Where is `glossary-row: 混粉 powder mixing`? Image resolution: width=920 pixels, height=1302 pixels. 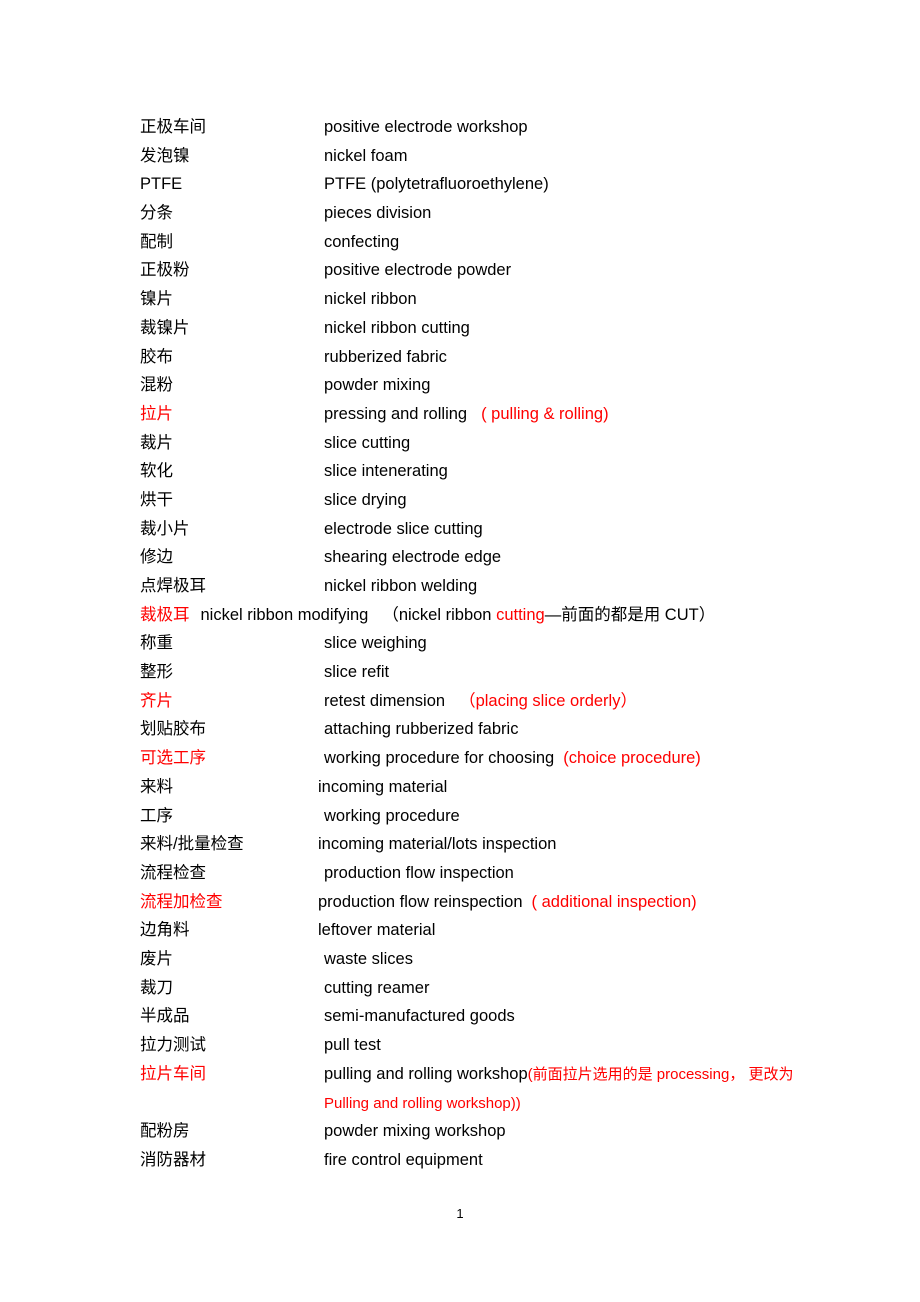
glossary-row: 混粉 powder mixing is located at coordinates (490, 385).